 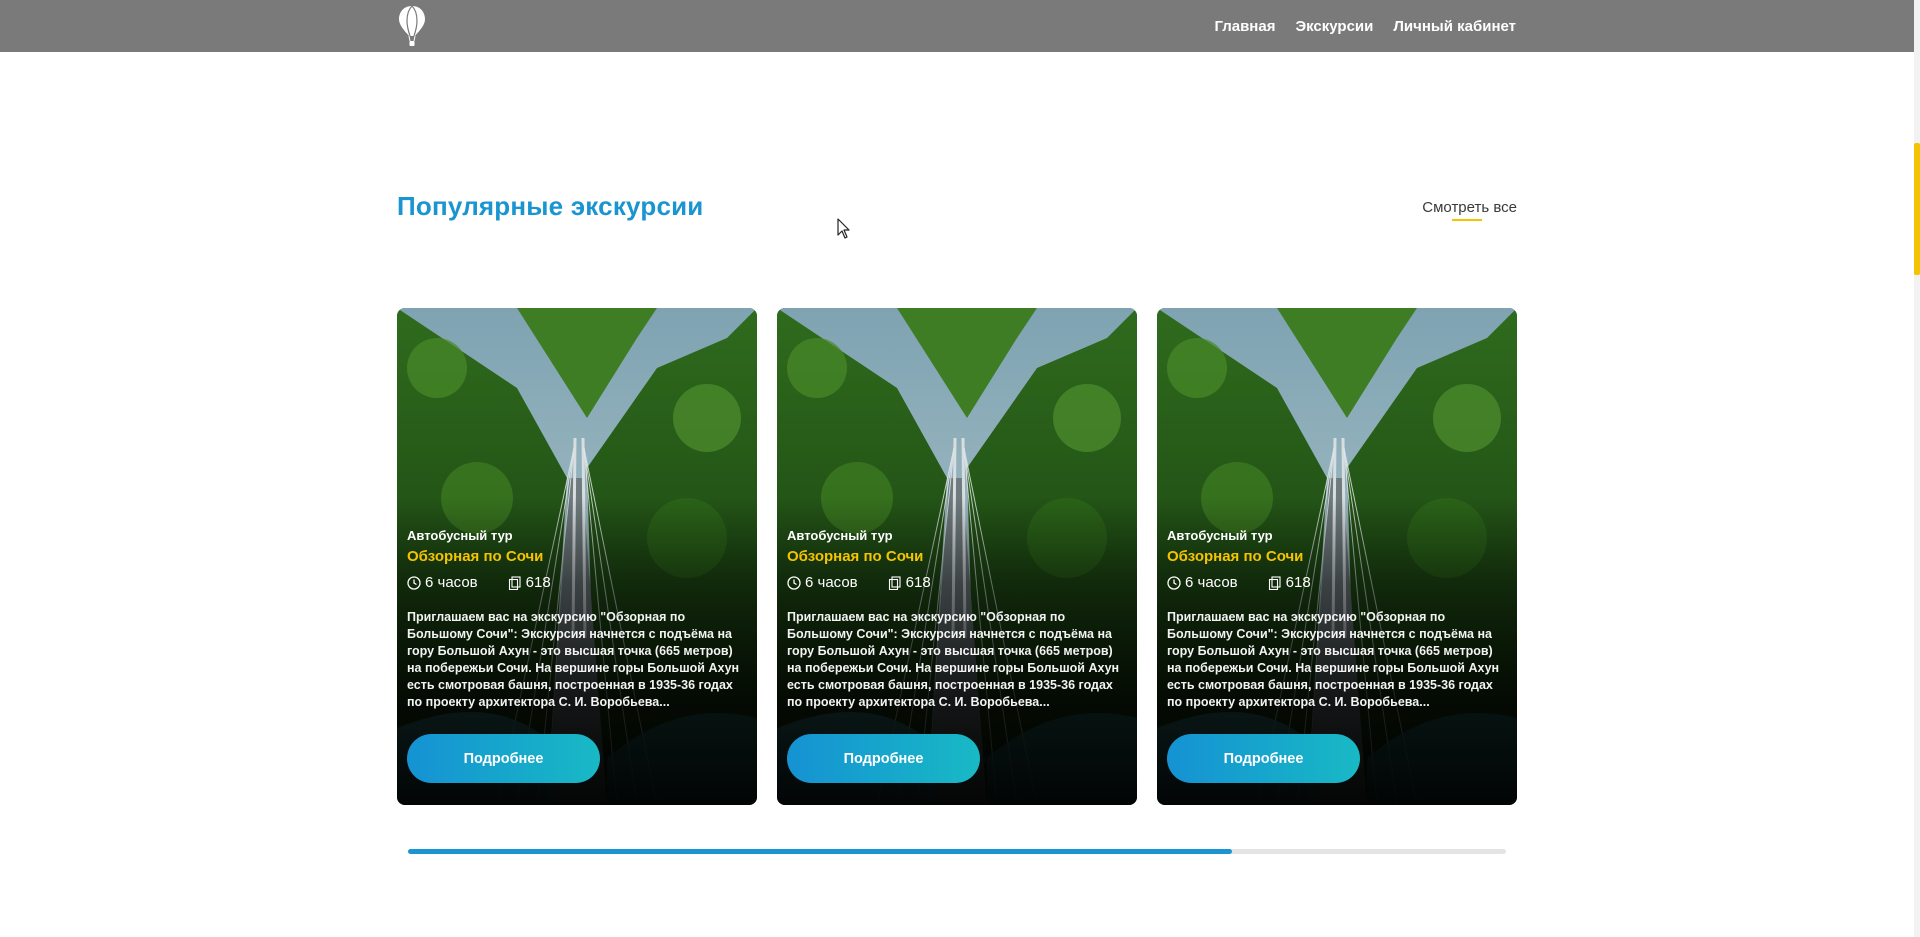 What do you see at coordinates (1467, 220) in the screenshot?
I see `see-all-underline` at bounding box center [1467, 220].